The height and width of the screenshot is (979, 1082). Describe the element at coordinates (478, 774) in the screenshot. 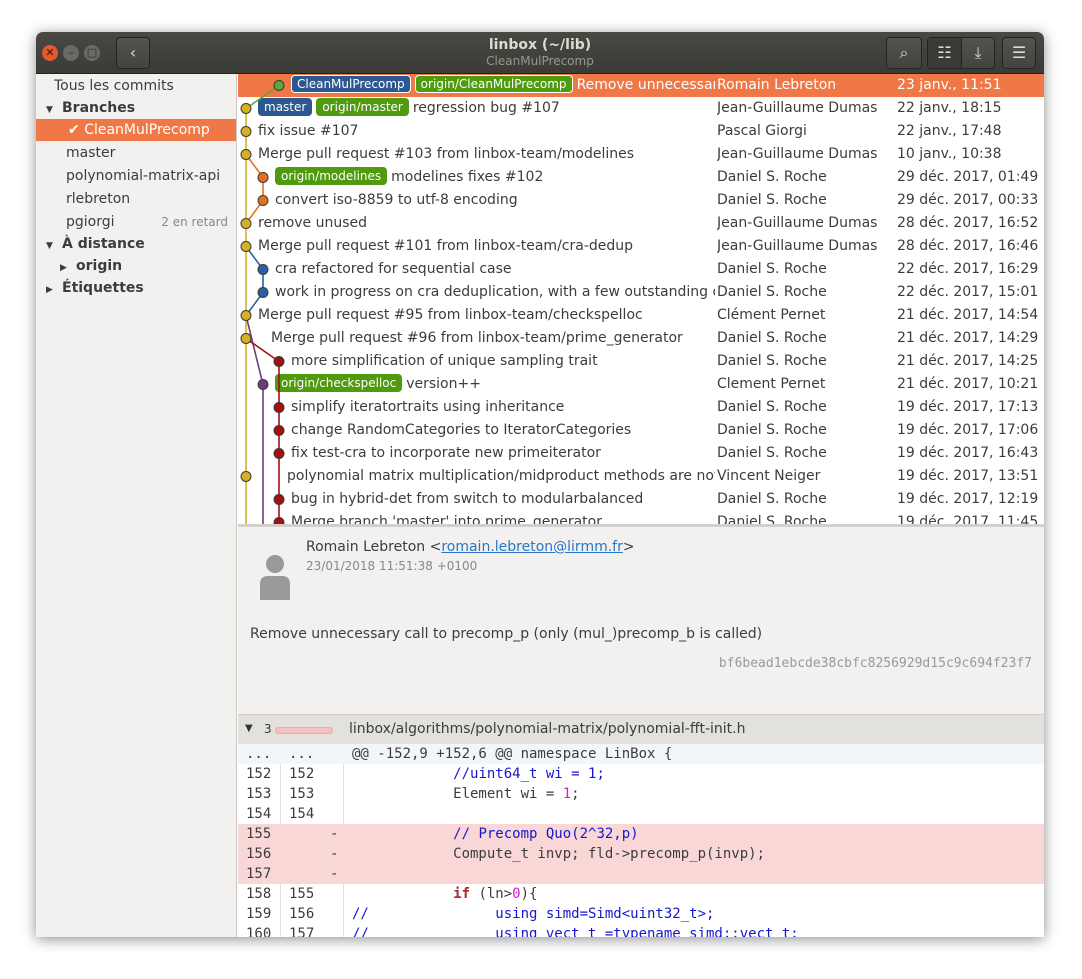

I see `code-text: //uint64_t wi = 1;` at that location.